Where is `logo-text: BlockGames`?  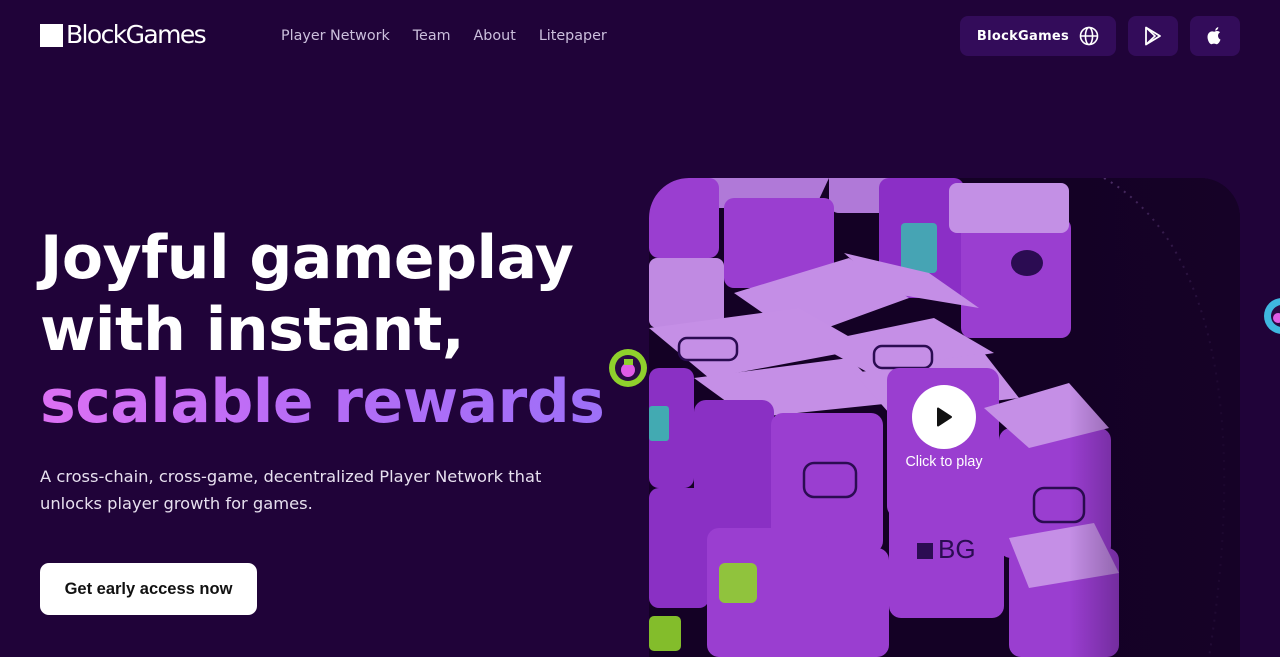
logo-text: BlockGames is located at coordinates (136, 34).